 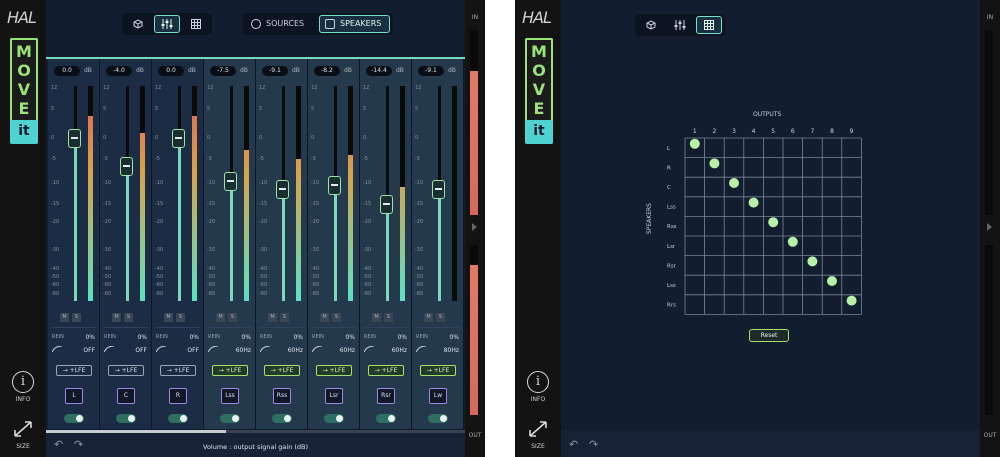 What do you see at coordinates (334, 396) in the screenshot?
I see `channel-name: Lsr` at bounding box center [334, 396].